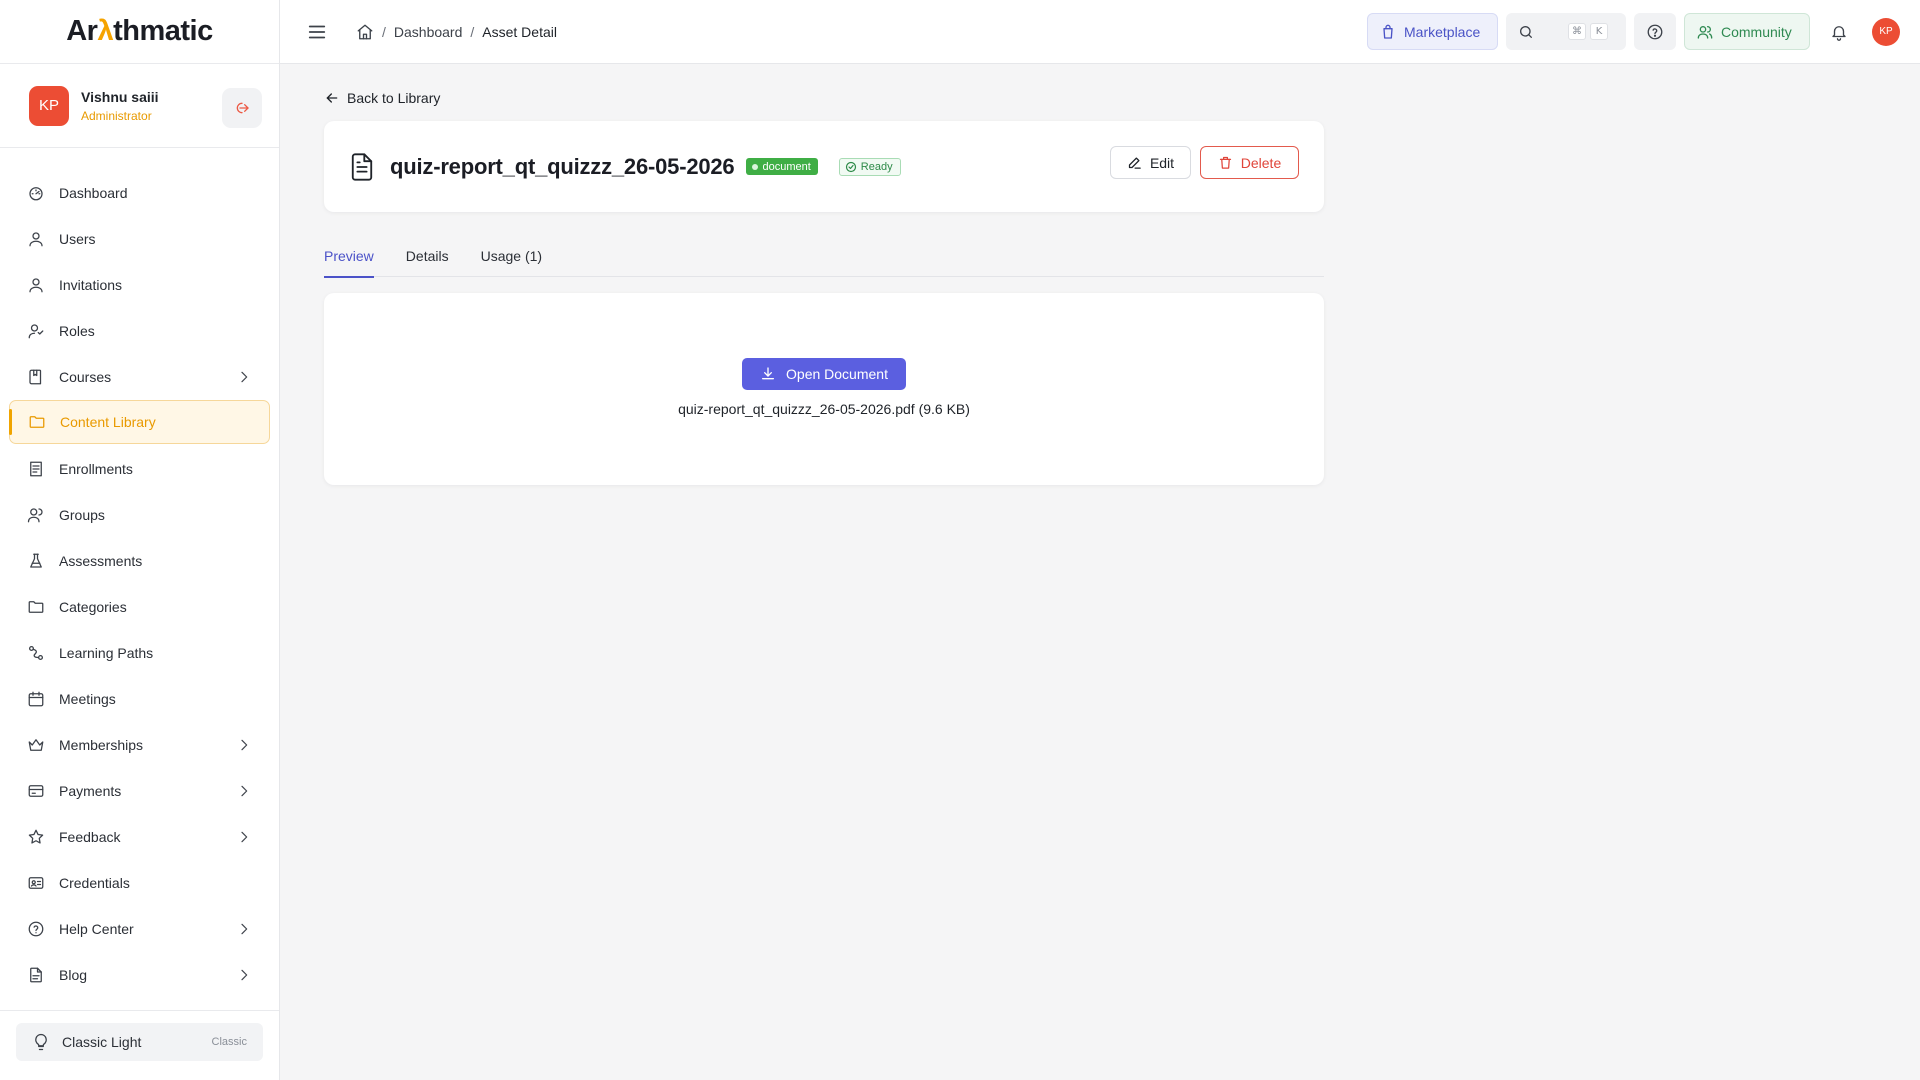  I want to click on edit-button: Edit, so click(1150, 162).